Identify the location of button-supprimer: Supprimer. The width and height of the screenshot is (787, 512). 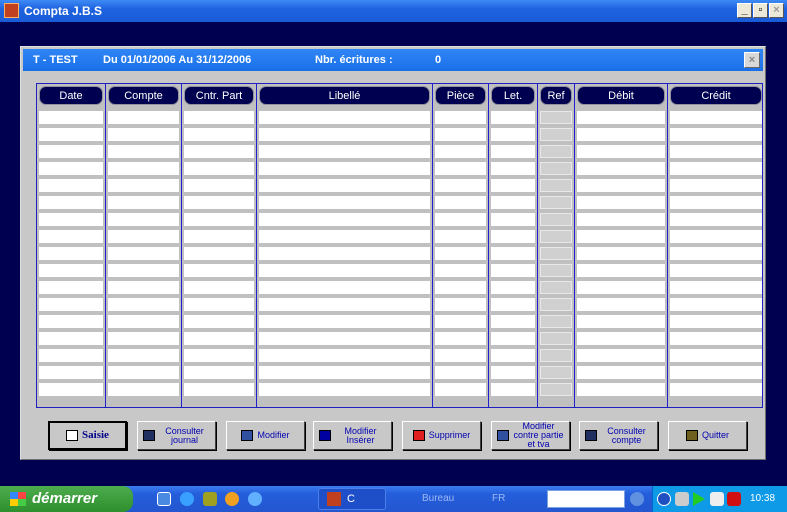
(441, 435).